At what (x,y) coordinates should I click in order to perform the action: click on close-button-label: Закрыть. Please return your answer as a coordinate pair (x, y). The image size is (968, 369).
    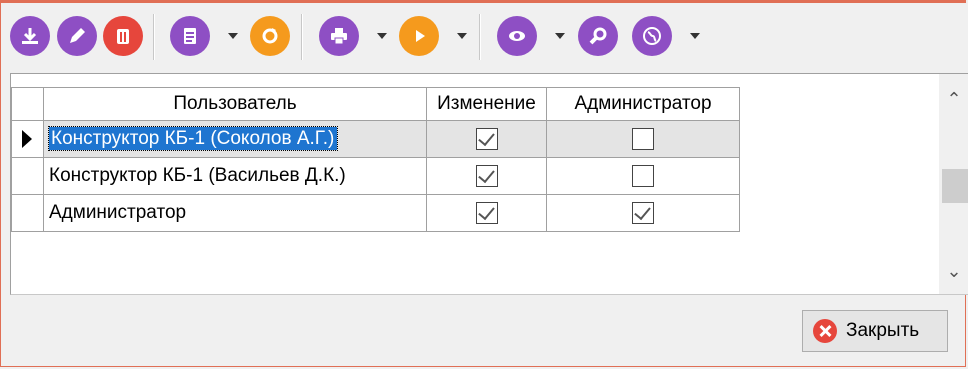
    Looking at the image, I should click on (883, 330).